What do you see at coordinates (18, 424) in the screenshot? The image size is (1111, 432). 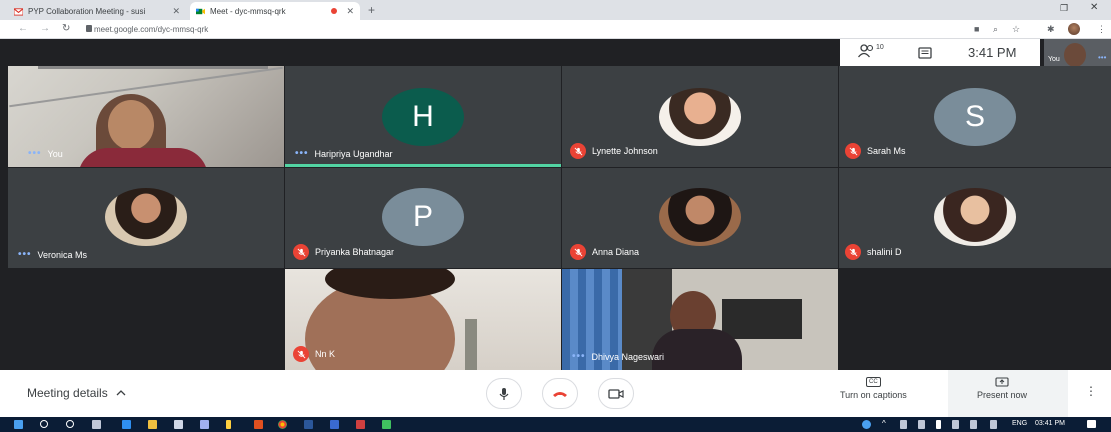 I see `windows-start-icon` at bounding box center [18, 424].